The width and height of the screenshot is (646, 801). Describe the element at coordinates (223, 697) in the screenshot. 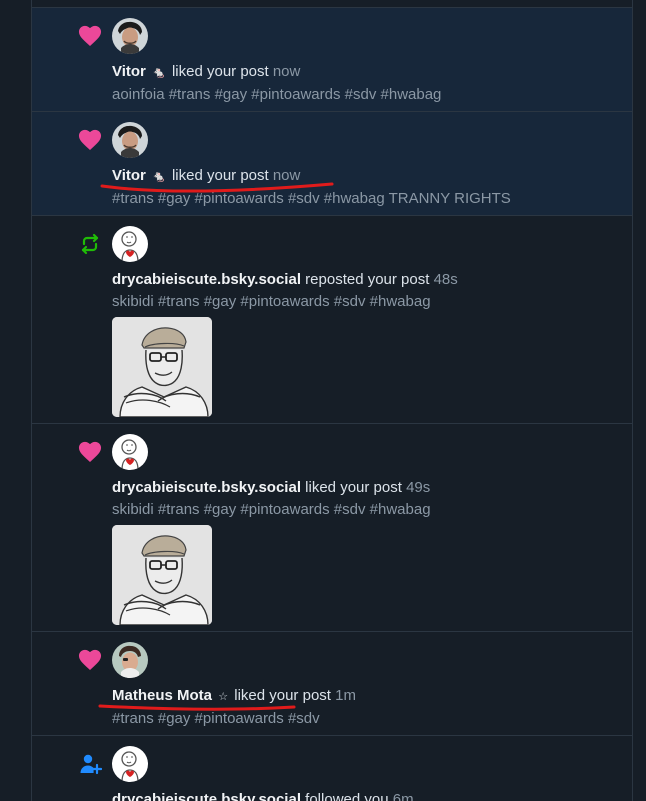

I see `star-badge-icon: ☆` at that location.